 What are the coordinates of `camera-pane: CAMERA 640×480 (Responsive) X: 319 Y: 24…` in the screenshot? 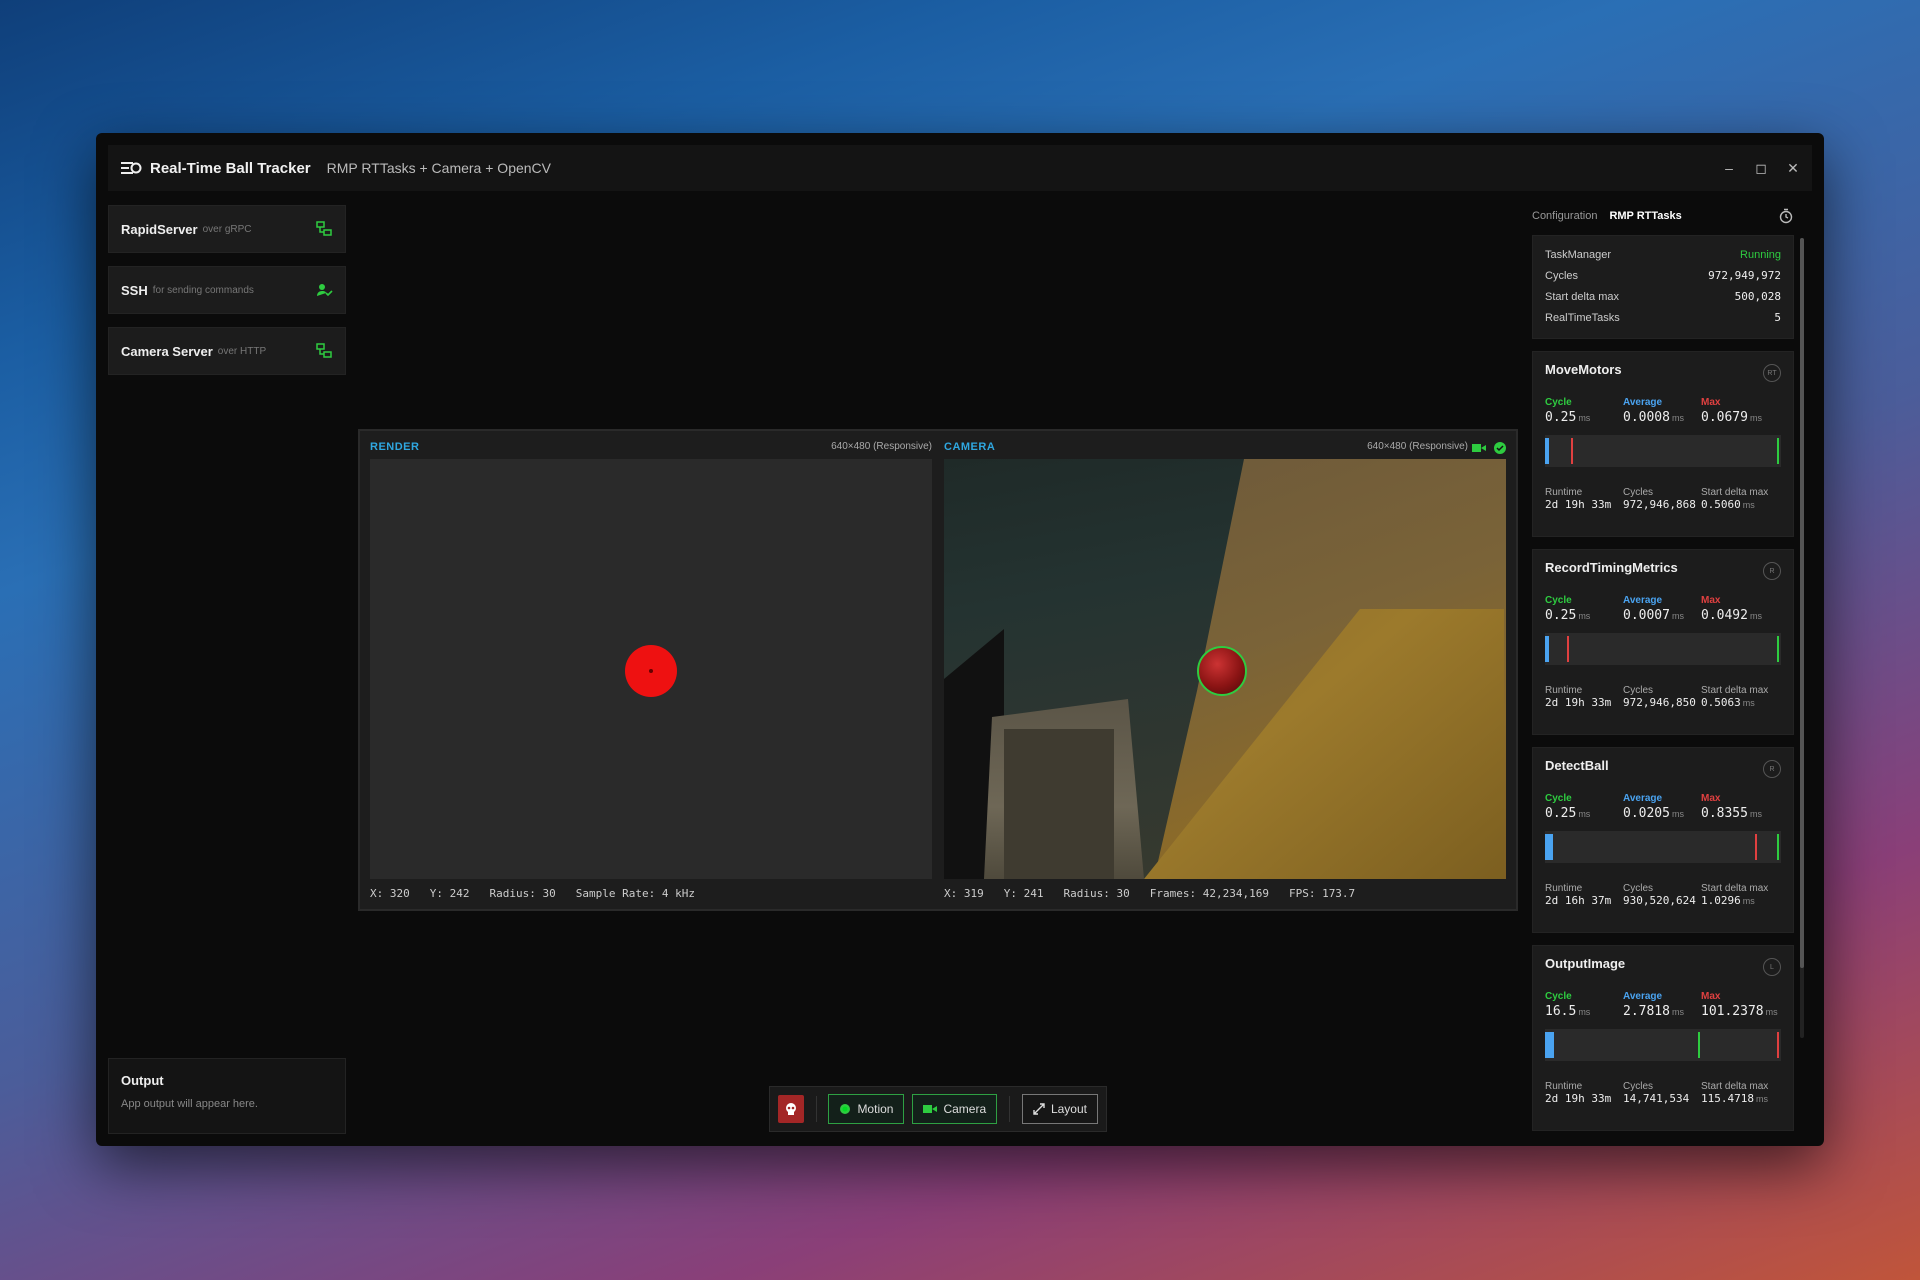 It's located at (1225, 672).